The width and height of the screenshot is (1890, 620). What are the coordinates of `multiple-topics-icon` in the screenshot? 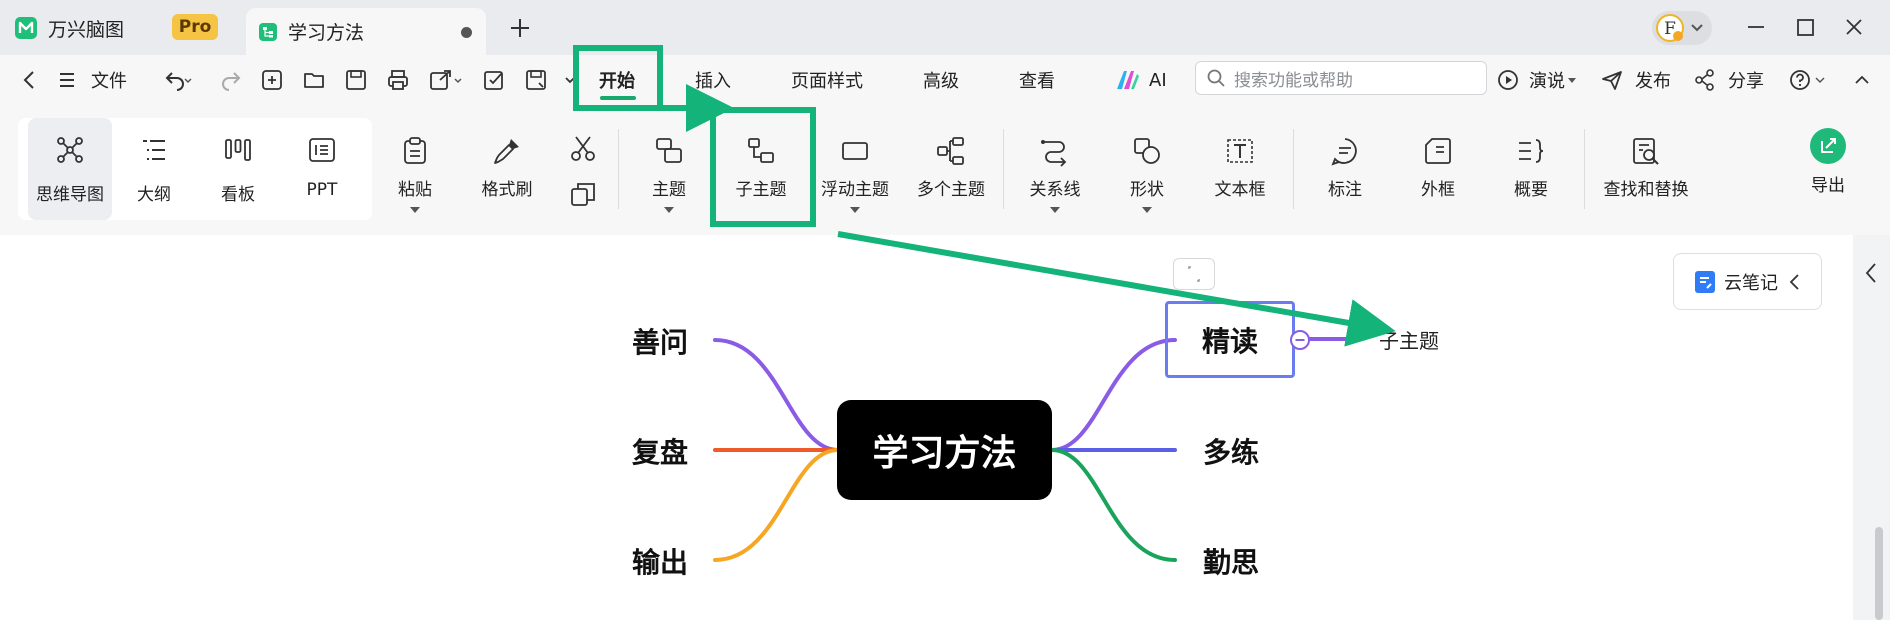 It's located at (951, 151).